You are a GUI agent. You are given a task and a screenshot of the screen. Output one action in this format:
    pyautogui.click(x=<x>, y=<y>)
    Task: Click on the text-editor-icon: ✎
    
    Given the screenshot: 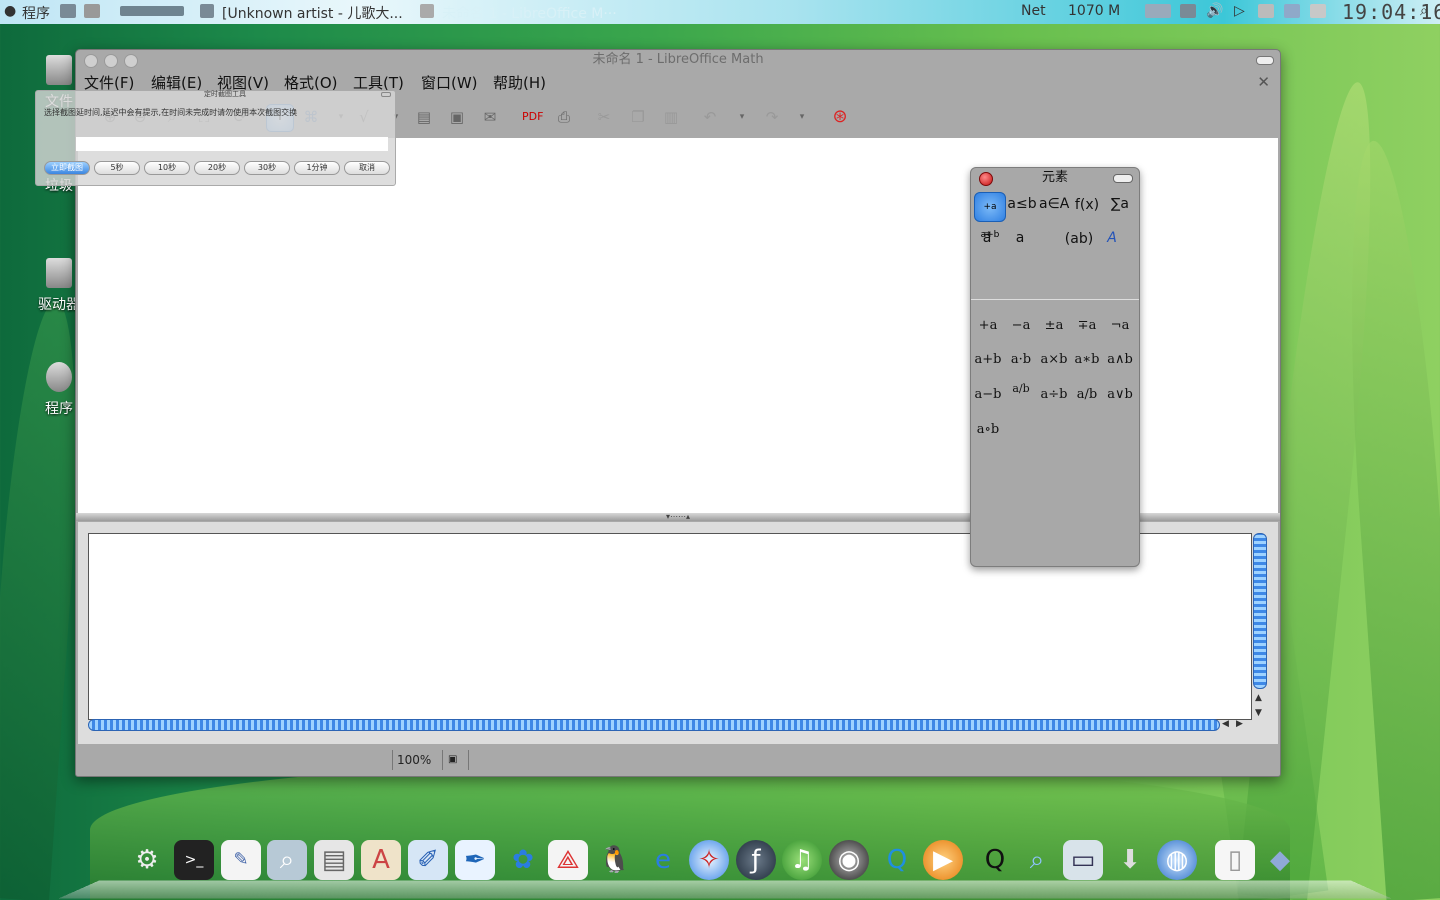 What is the action you would take?
    pyautogui.click(x=241, y=860)
    